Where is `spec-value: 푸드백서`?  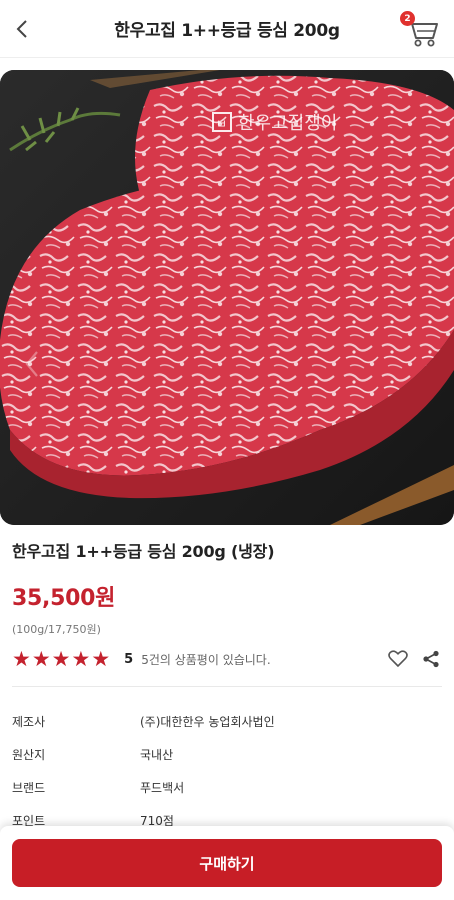
spec-value: 푸드백서 is located at coordinates (162, 788).